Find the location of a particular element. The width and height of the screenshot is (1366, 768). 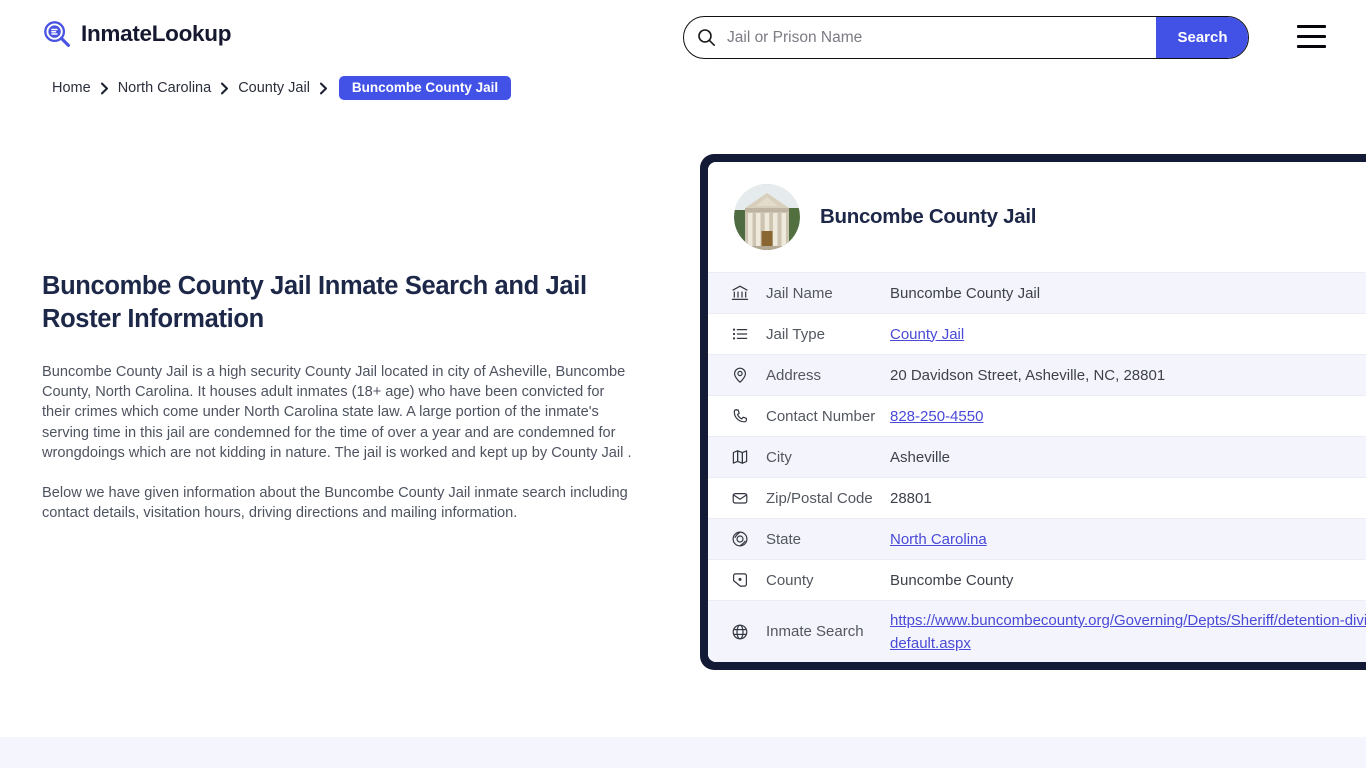

list-icon is located at coordinates (740, 334).